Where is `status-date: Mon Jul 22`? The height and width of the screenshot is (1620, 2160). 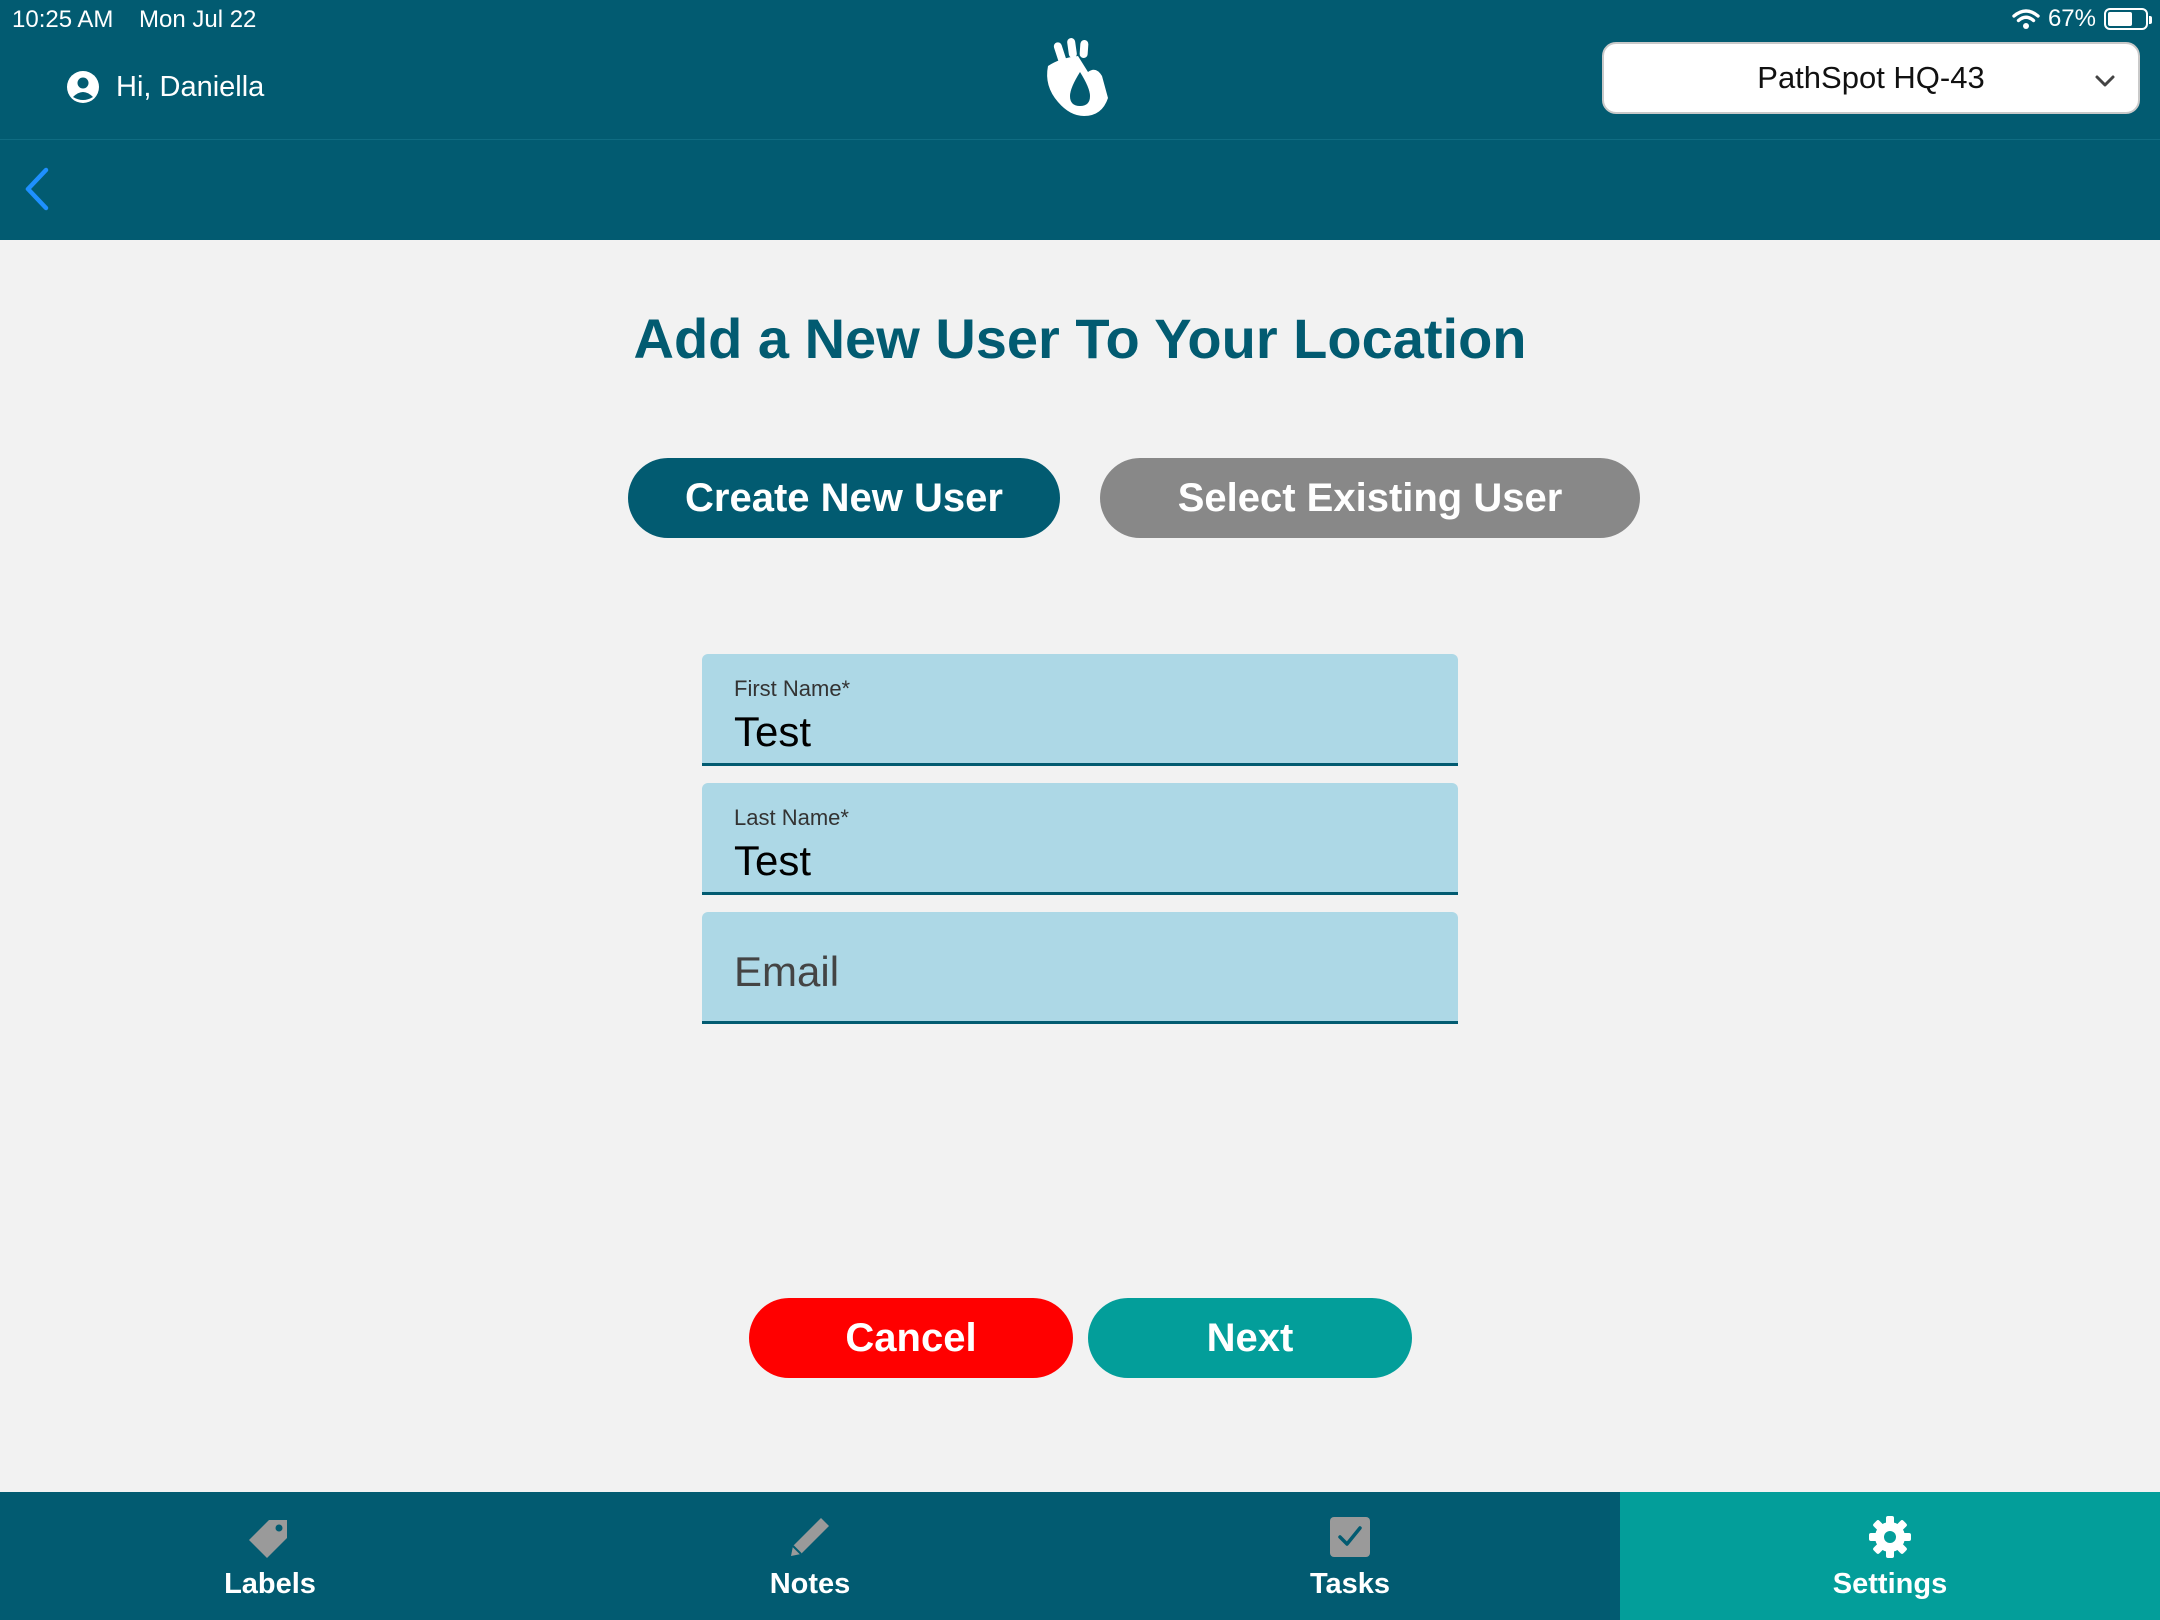
status-date: Mon Jul 22 is located at coordinates (198, 19).